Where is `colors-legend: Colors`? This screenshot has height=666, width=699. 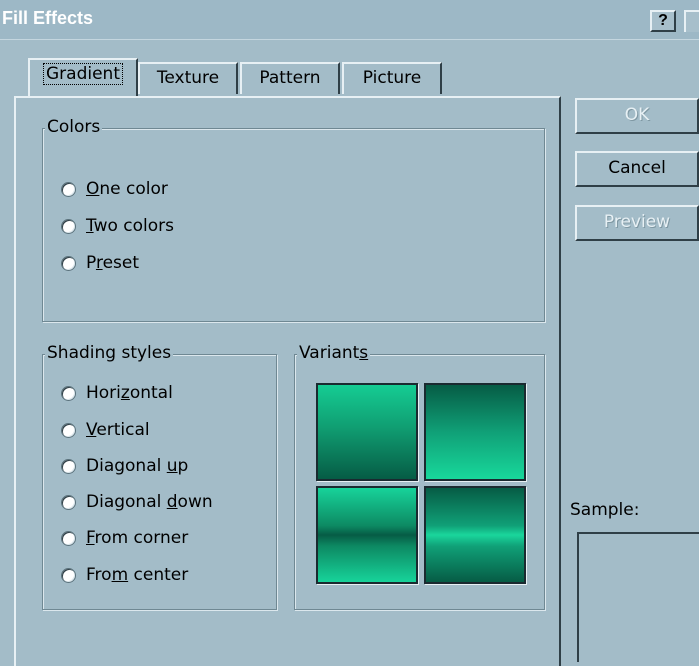 colors-legend: Colors is located at coordinates (74, 127).